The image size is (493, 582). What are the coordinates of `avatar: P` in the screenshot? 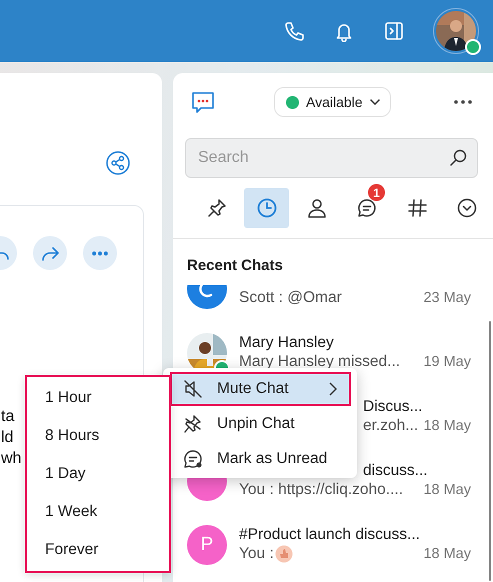 It's located at (207, 545).